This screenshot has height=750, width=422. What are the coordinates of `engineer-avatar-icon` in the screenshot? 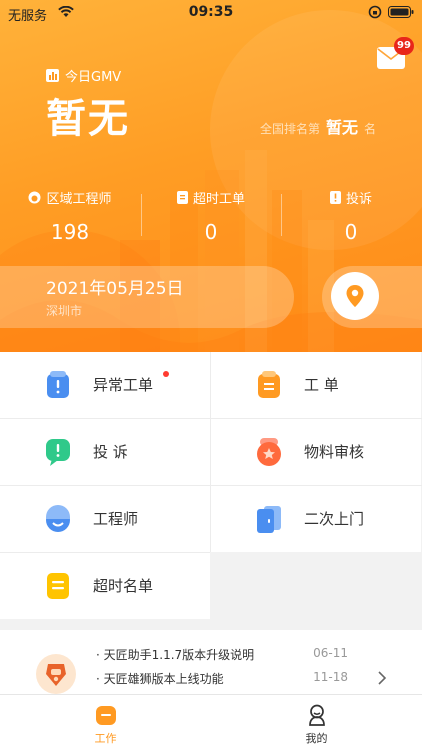 It's located at (58, 518).